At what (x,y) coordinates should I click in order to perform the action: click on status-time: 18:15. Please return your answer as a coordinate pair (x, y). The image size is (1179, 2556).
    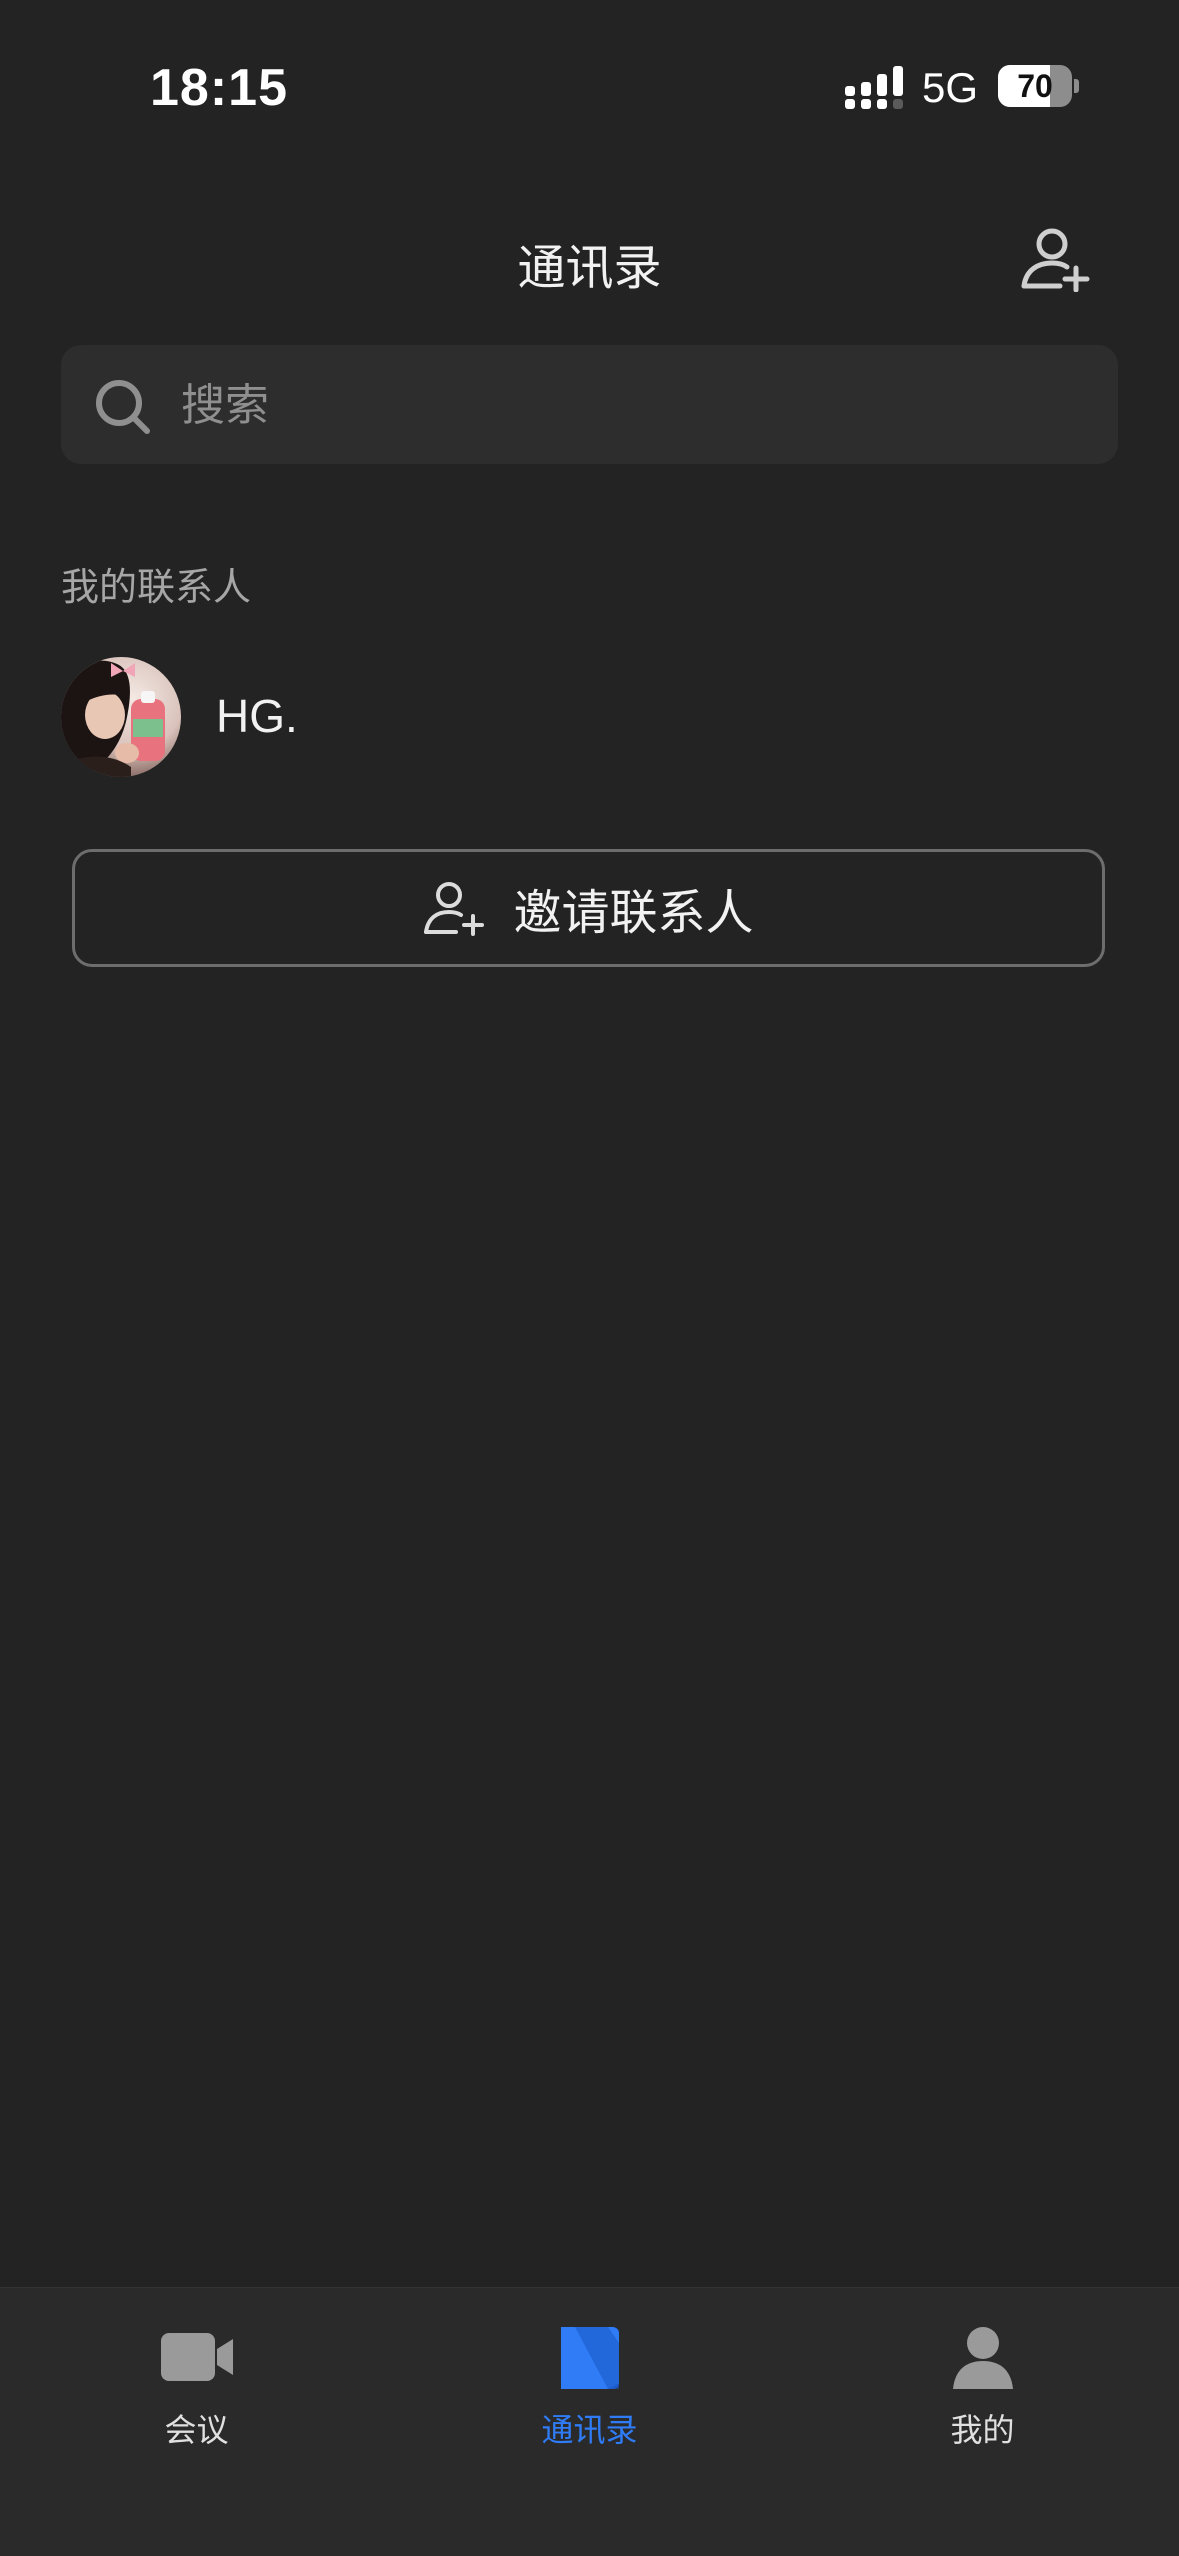
    Looking at the image, I should click on (219, 88).